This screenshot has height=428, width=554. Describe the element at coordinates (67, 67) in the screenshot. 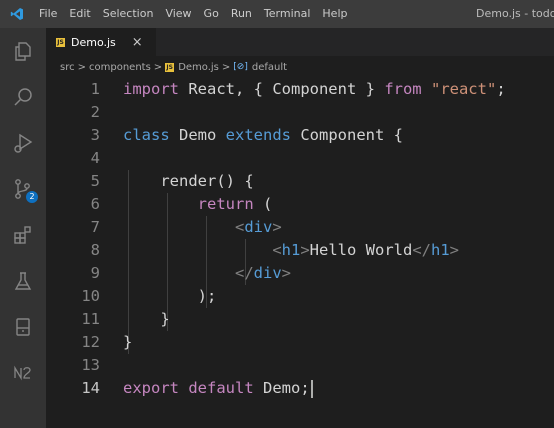

I see `breadcrumb-src: src` at that location.